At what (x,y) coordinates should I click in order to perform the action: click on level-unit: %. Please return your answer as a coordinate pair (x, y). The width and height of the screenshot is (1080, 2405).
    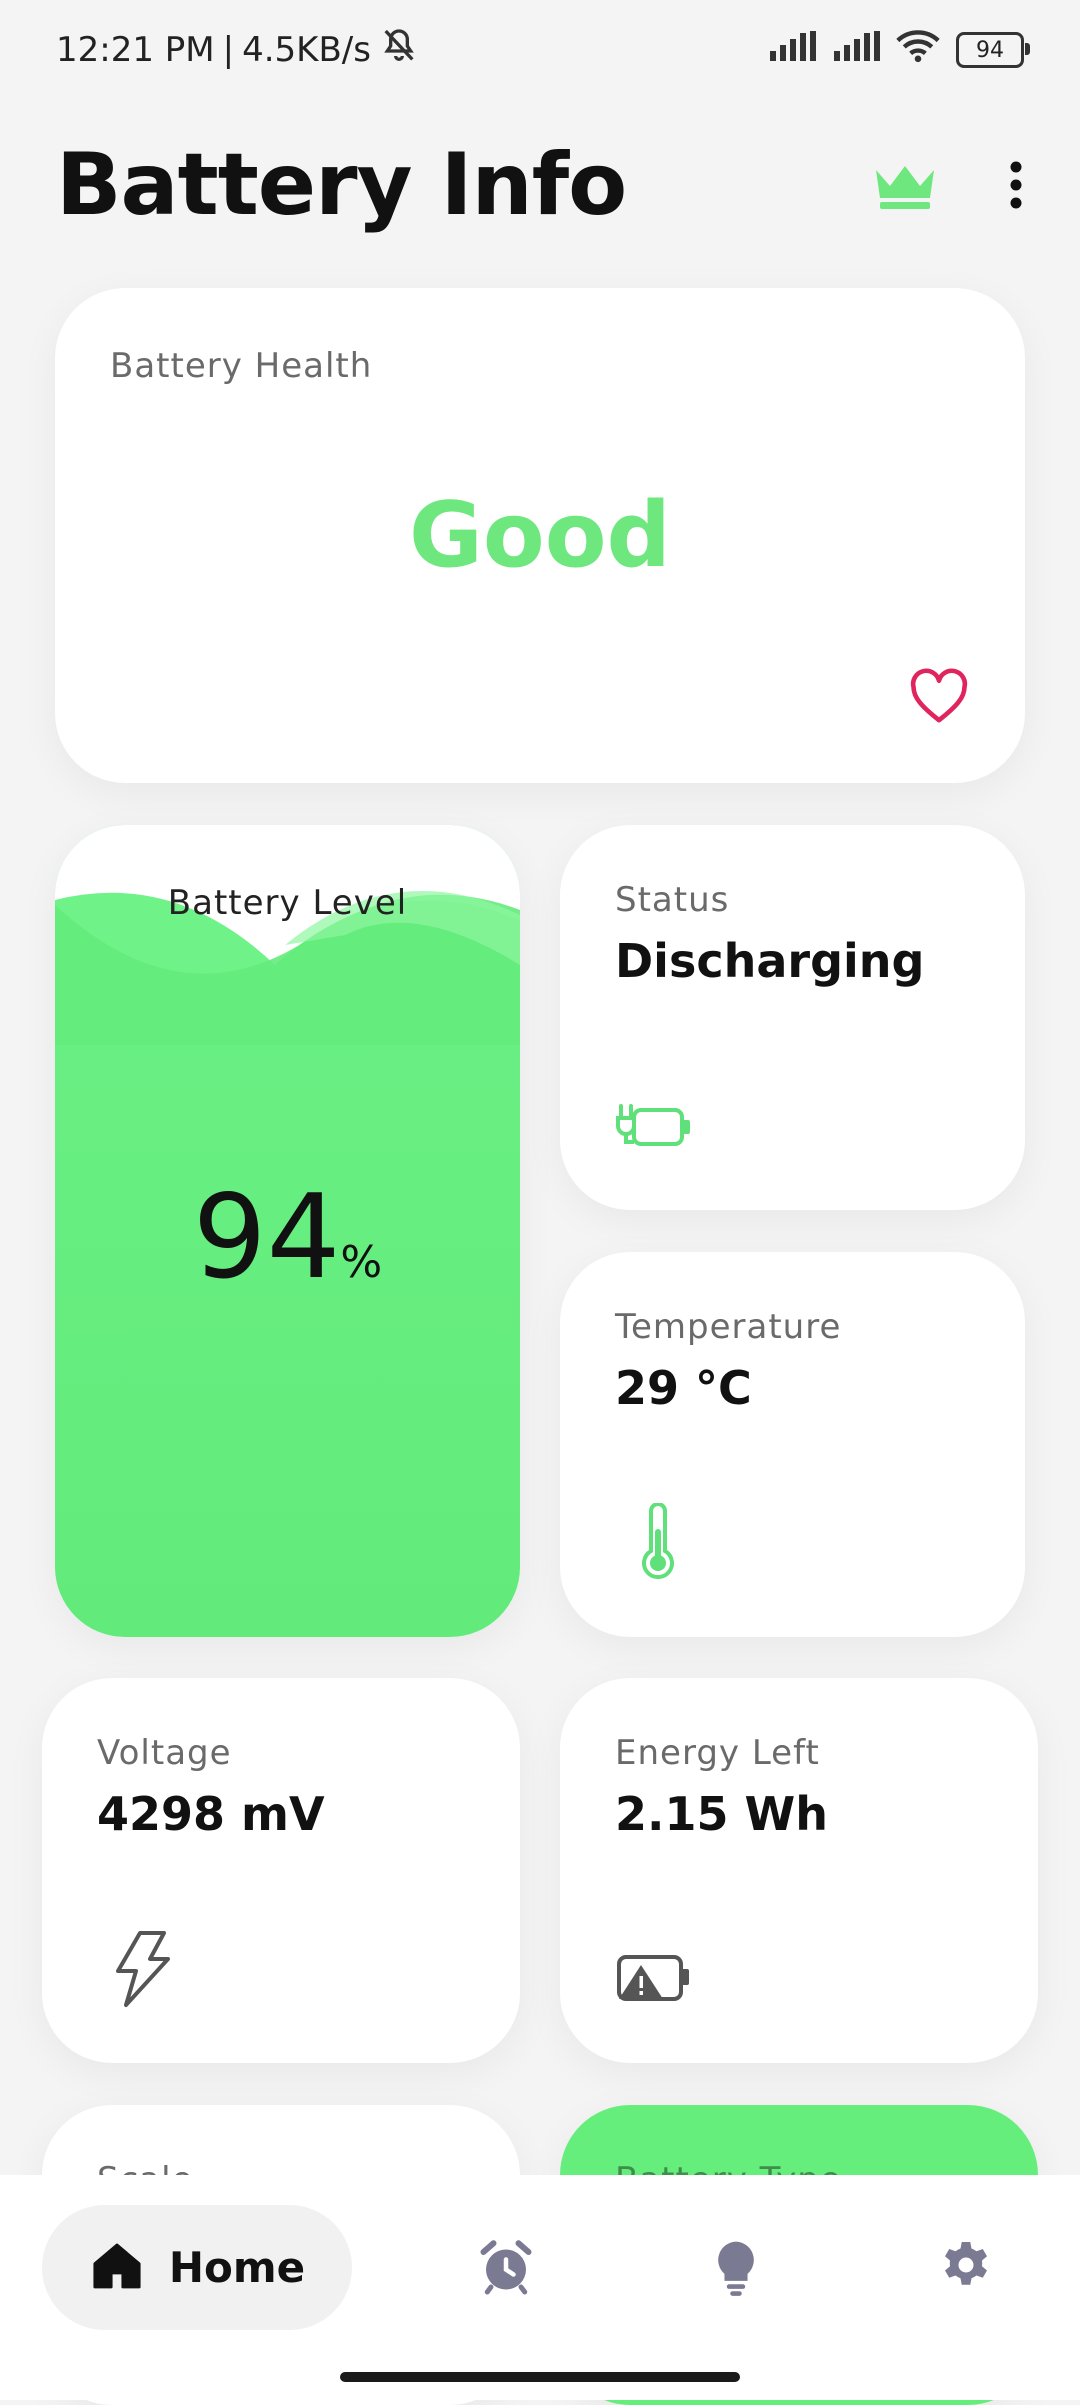
    Looking at the image, I should click on (361, 1262).